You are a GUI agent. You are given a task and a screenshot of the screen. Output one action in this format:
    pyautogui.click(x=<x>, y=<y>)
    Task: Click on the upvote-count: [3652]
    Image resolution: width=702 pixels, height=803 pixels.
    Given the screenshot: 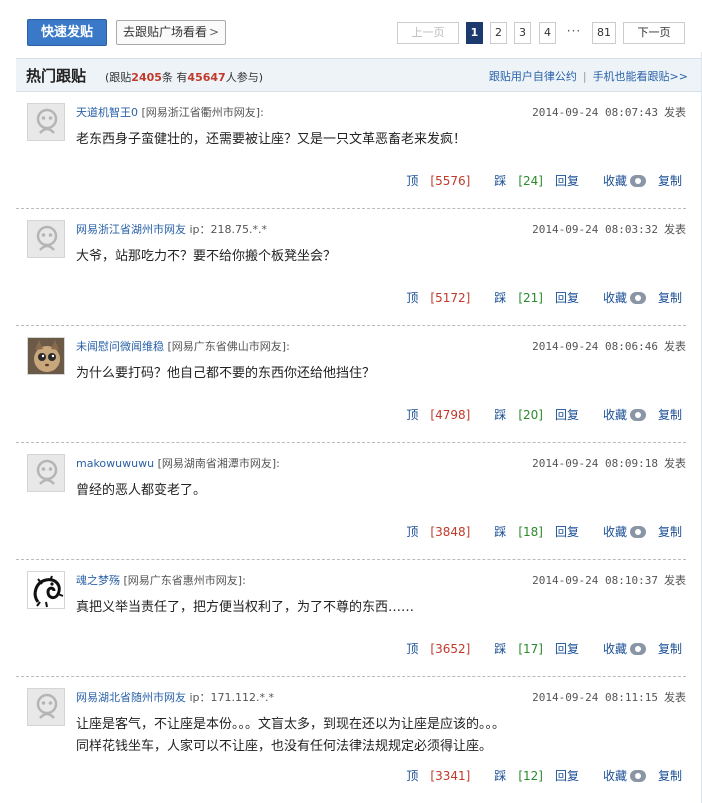 What is the action you would take?
    pyautogui.click(x=450, y=649)
    